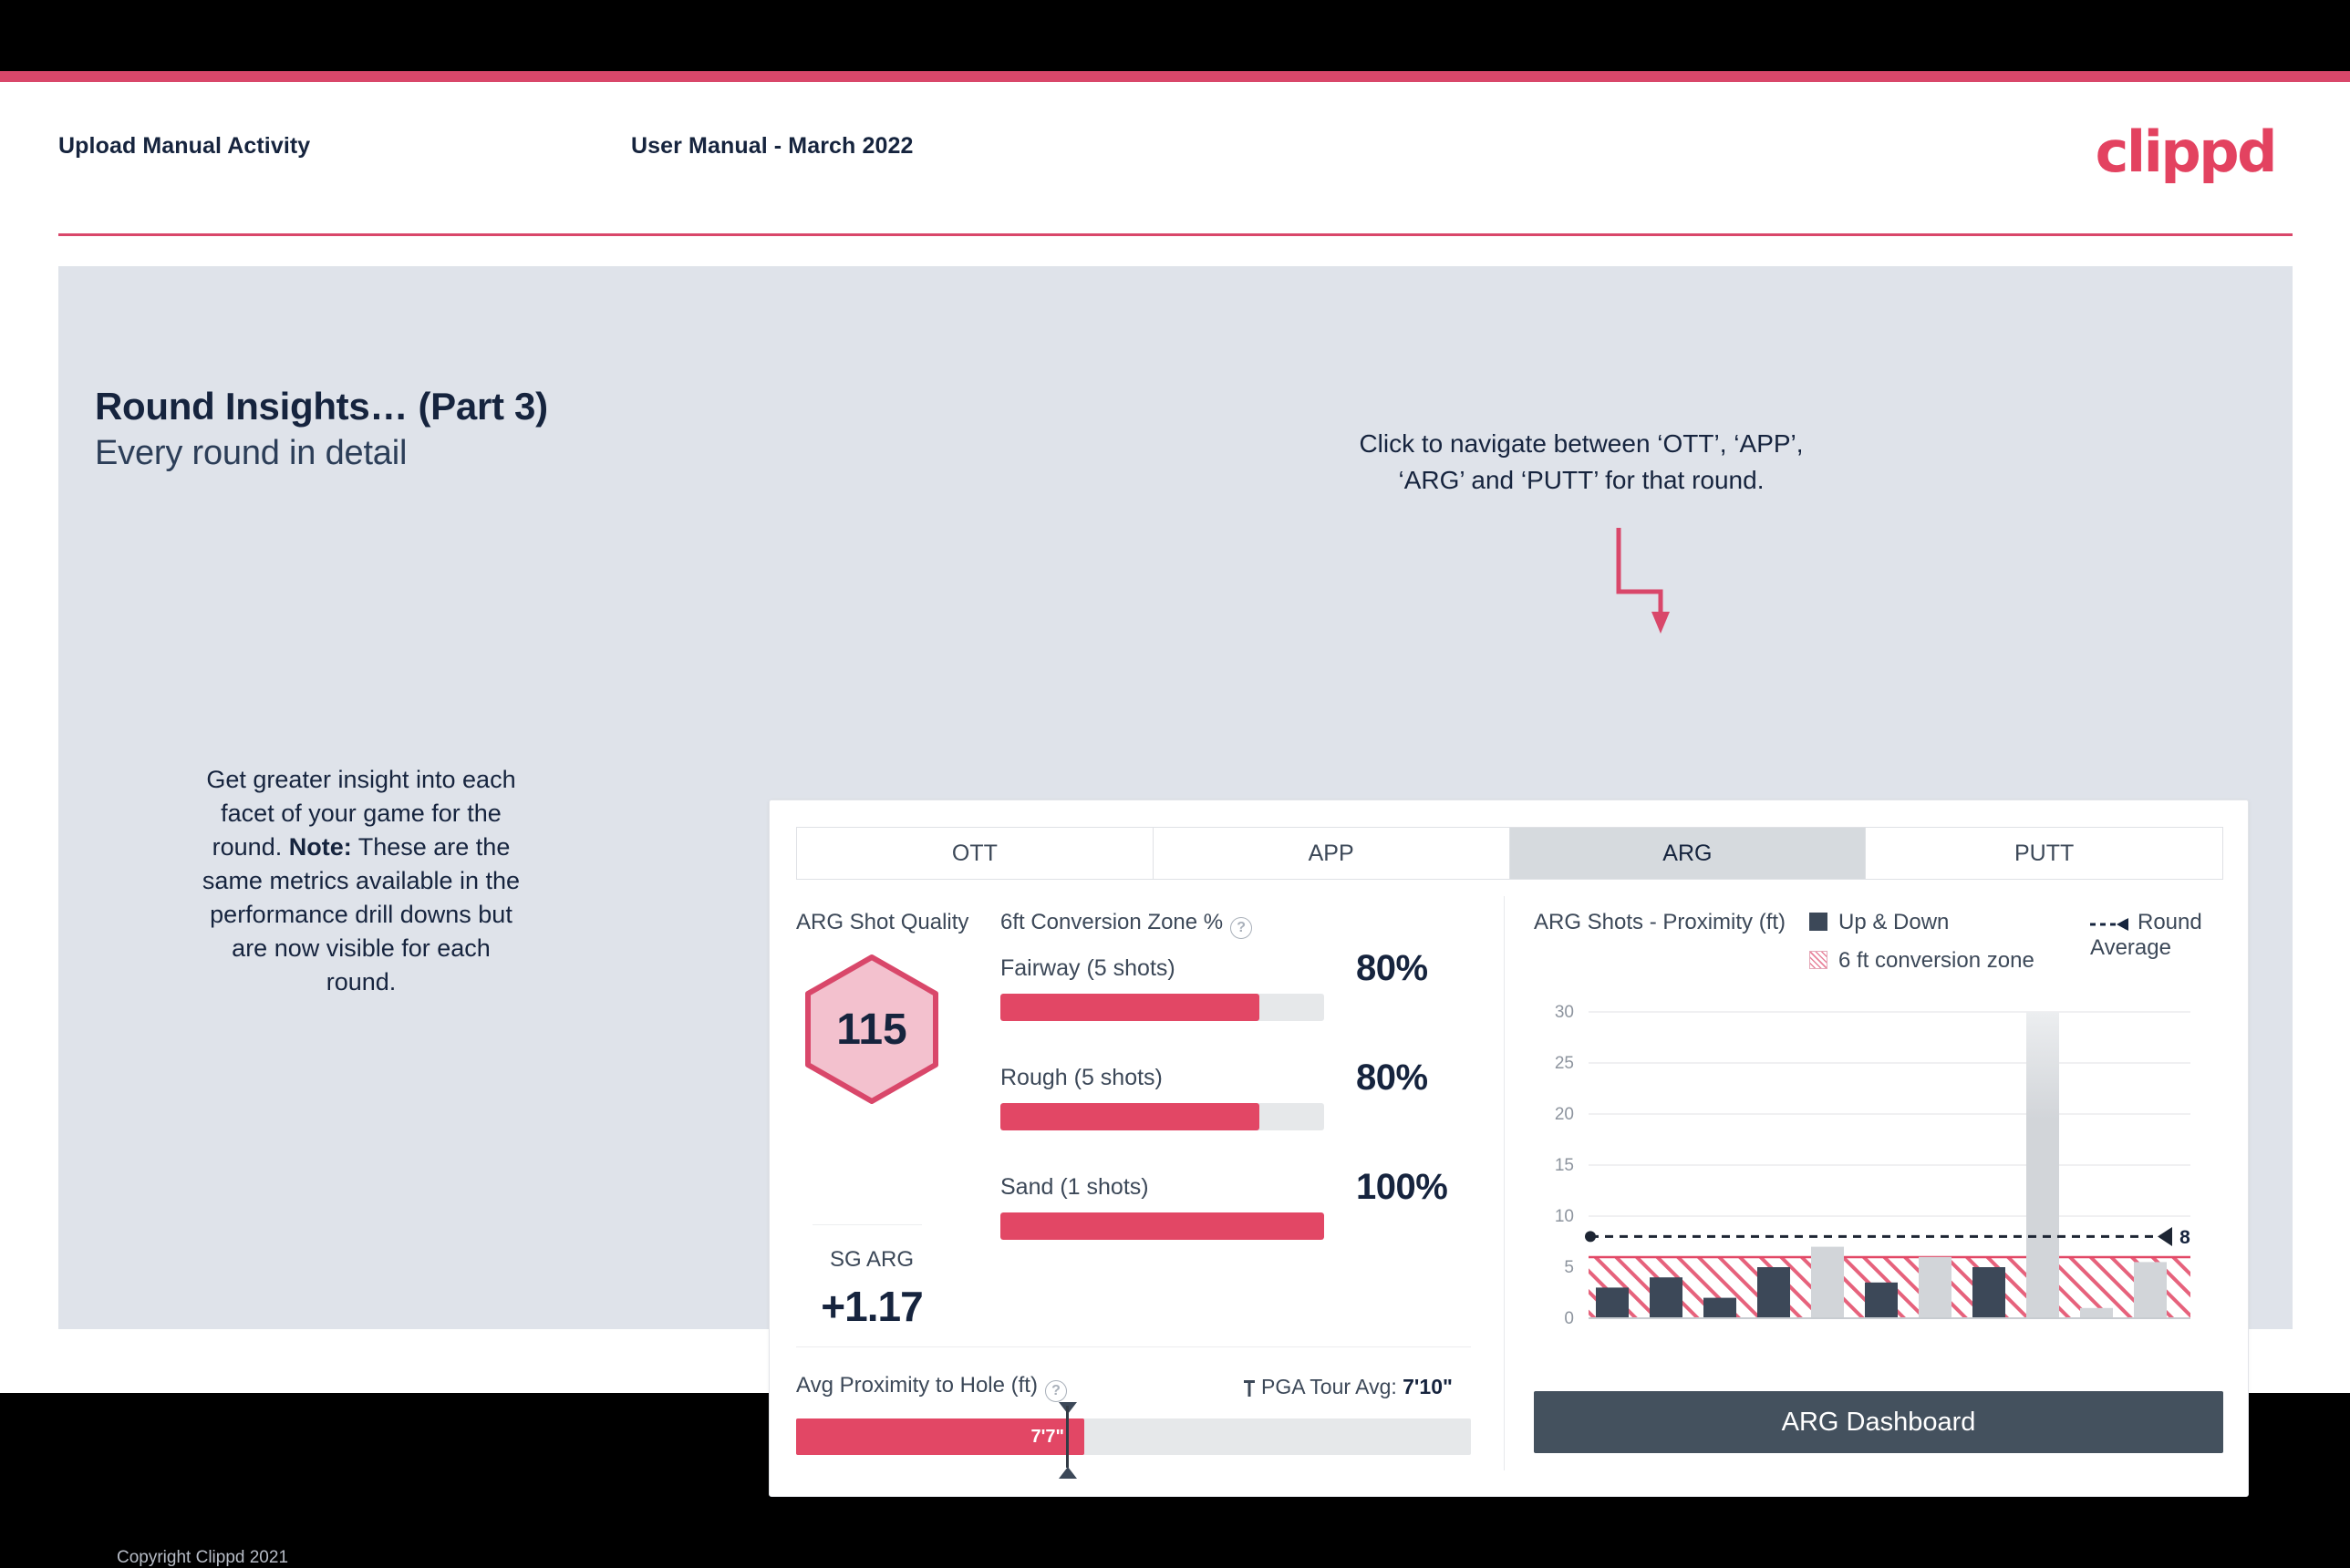 This screenshot has width=2350, height=1568. What do you see at coordinates (1068, 1473) in the screenshot?
I see `proximity-marker-bottom-triangle-icon` at bounding box center [1068, 1473].